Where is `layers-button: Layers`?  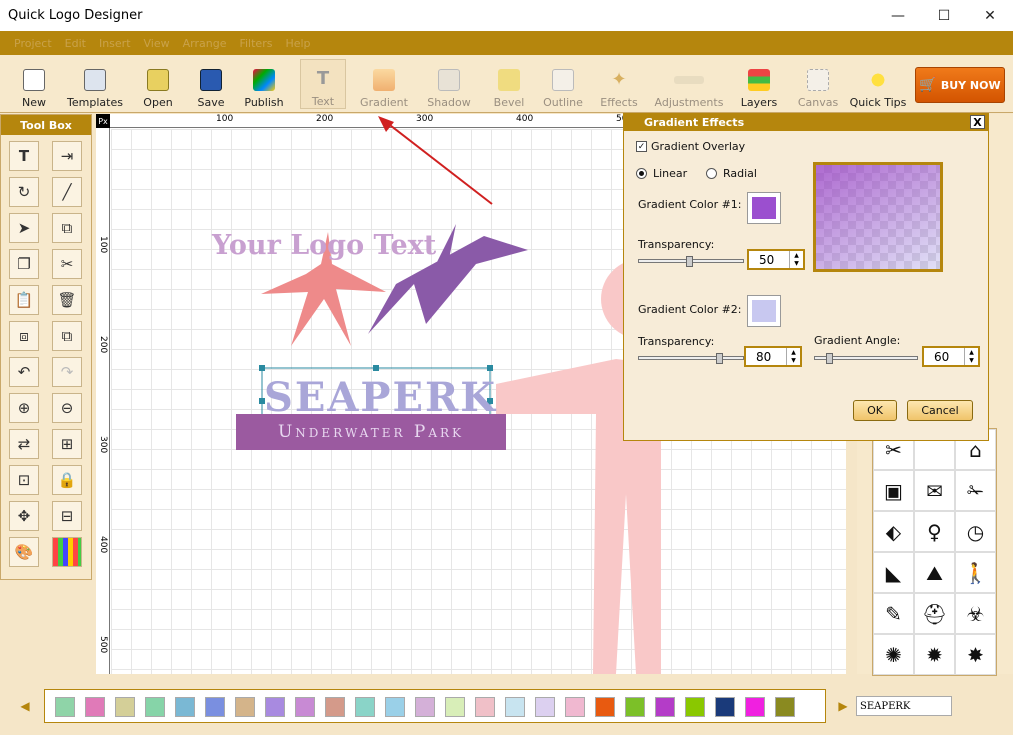
layers-button: Layers is located at coordinates (759, 84).